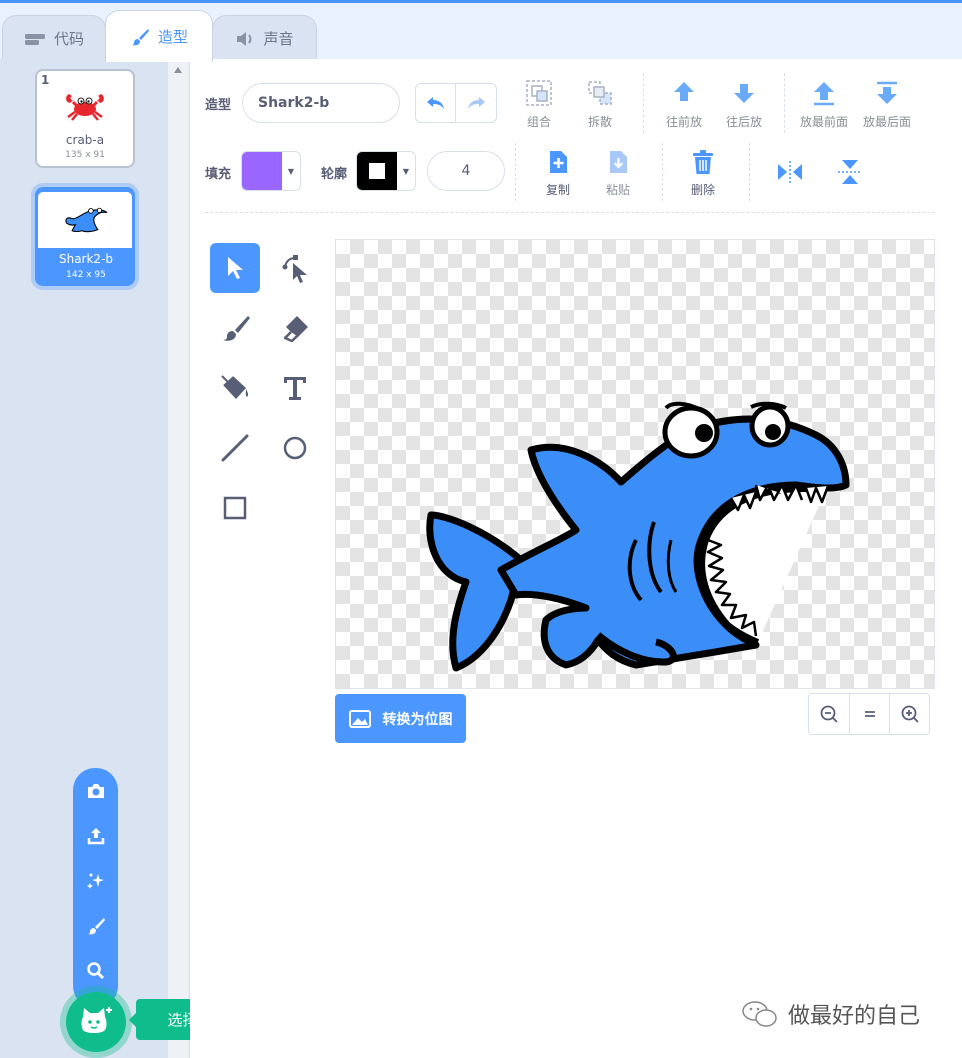 The width and height of the screenshot is (962, 1058). I want to click on surprise-button, so click(95, 881).